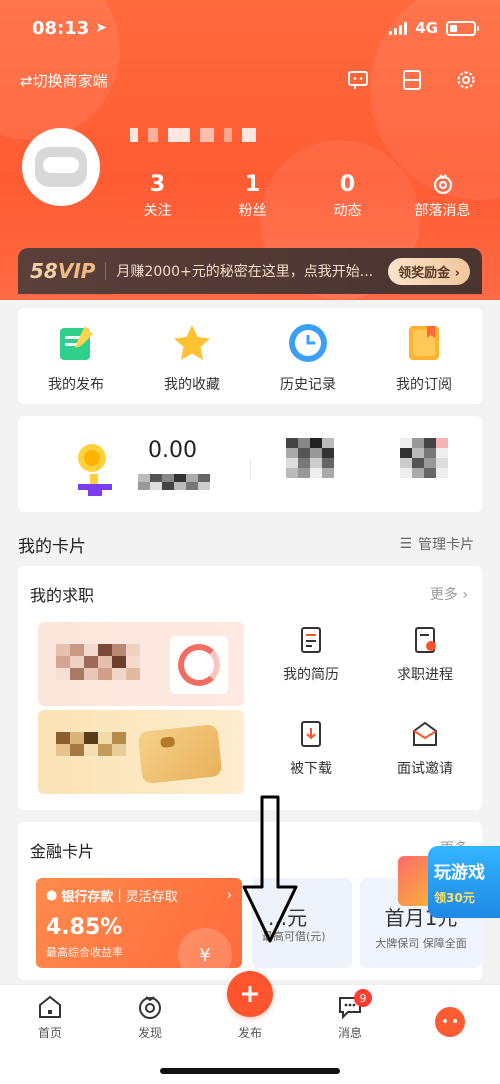  I want to click on my-favorites-label: 我的收藏, so click(192, 385).